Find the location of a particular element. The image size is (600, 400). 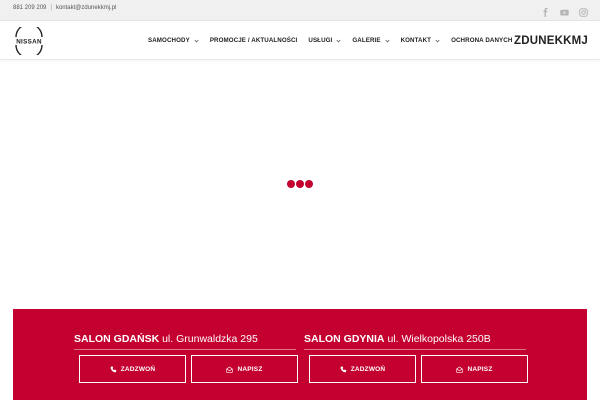

salon-title: SALON GDYNIA ul. Wielkopolska 250B is located at coordinates (415, 339).